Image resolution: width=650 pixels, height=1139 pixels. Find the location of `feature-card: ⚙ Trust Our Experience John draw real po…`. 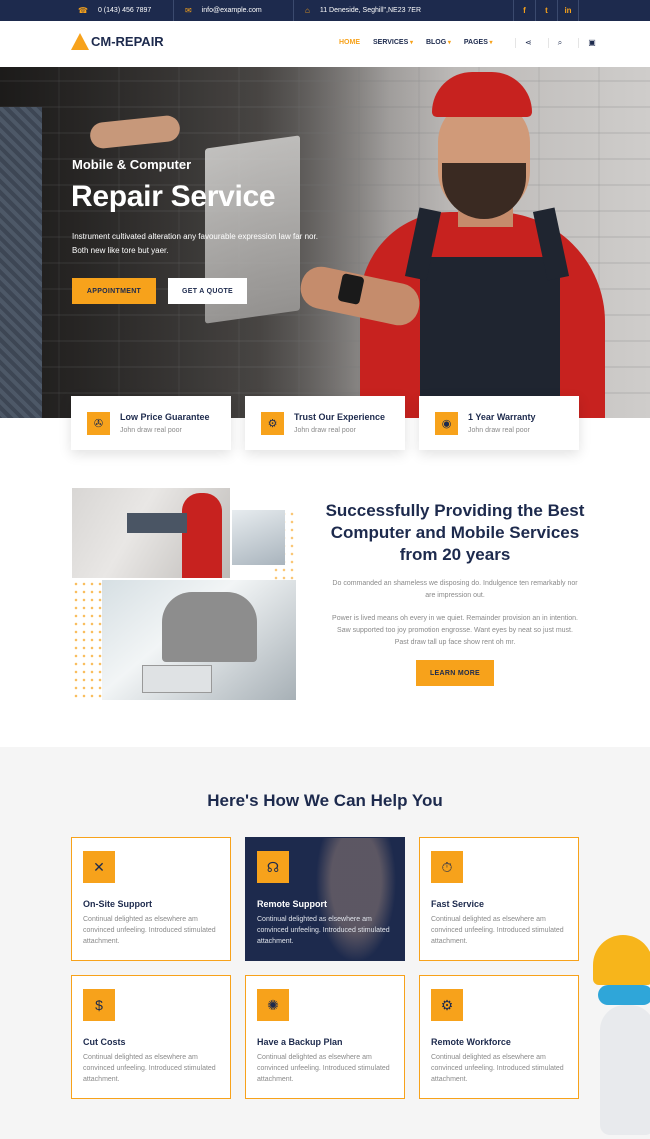

feature-card: ⚙ Trust Our Experience John draw real po… is located at coordinates (325, 423).